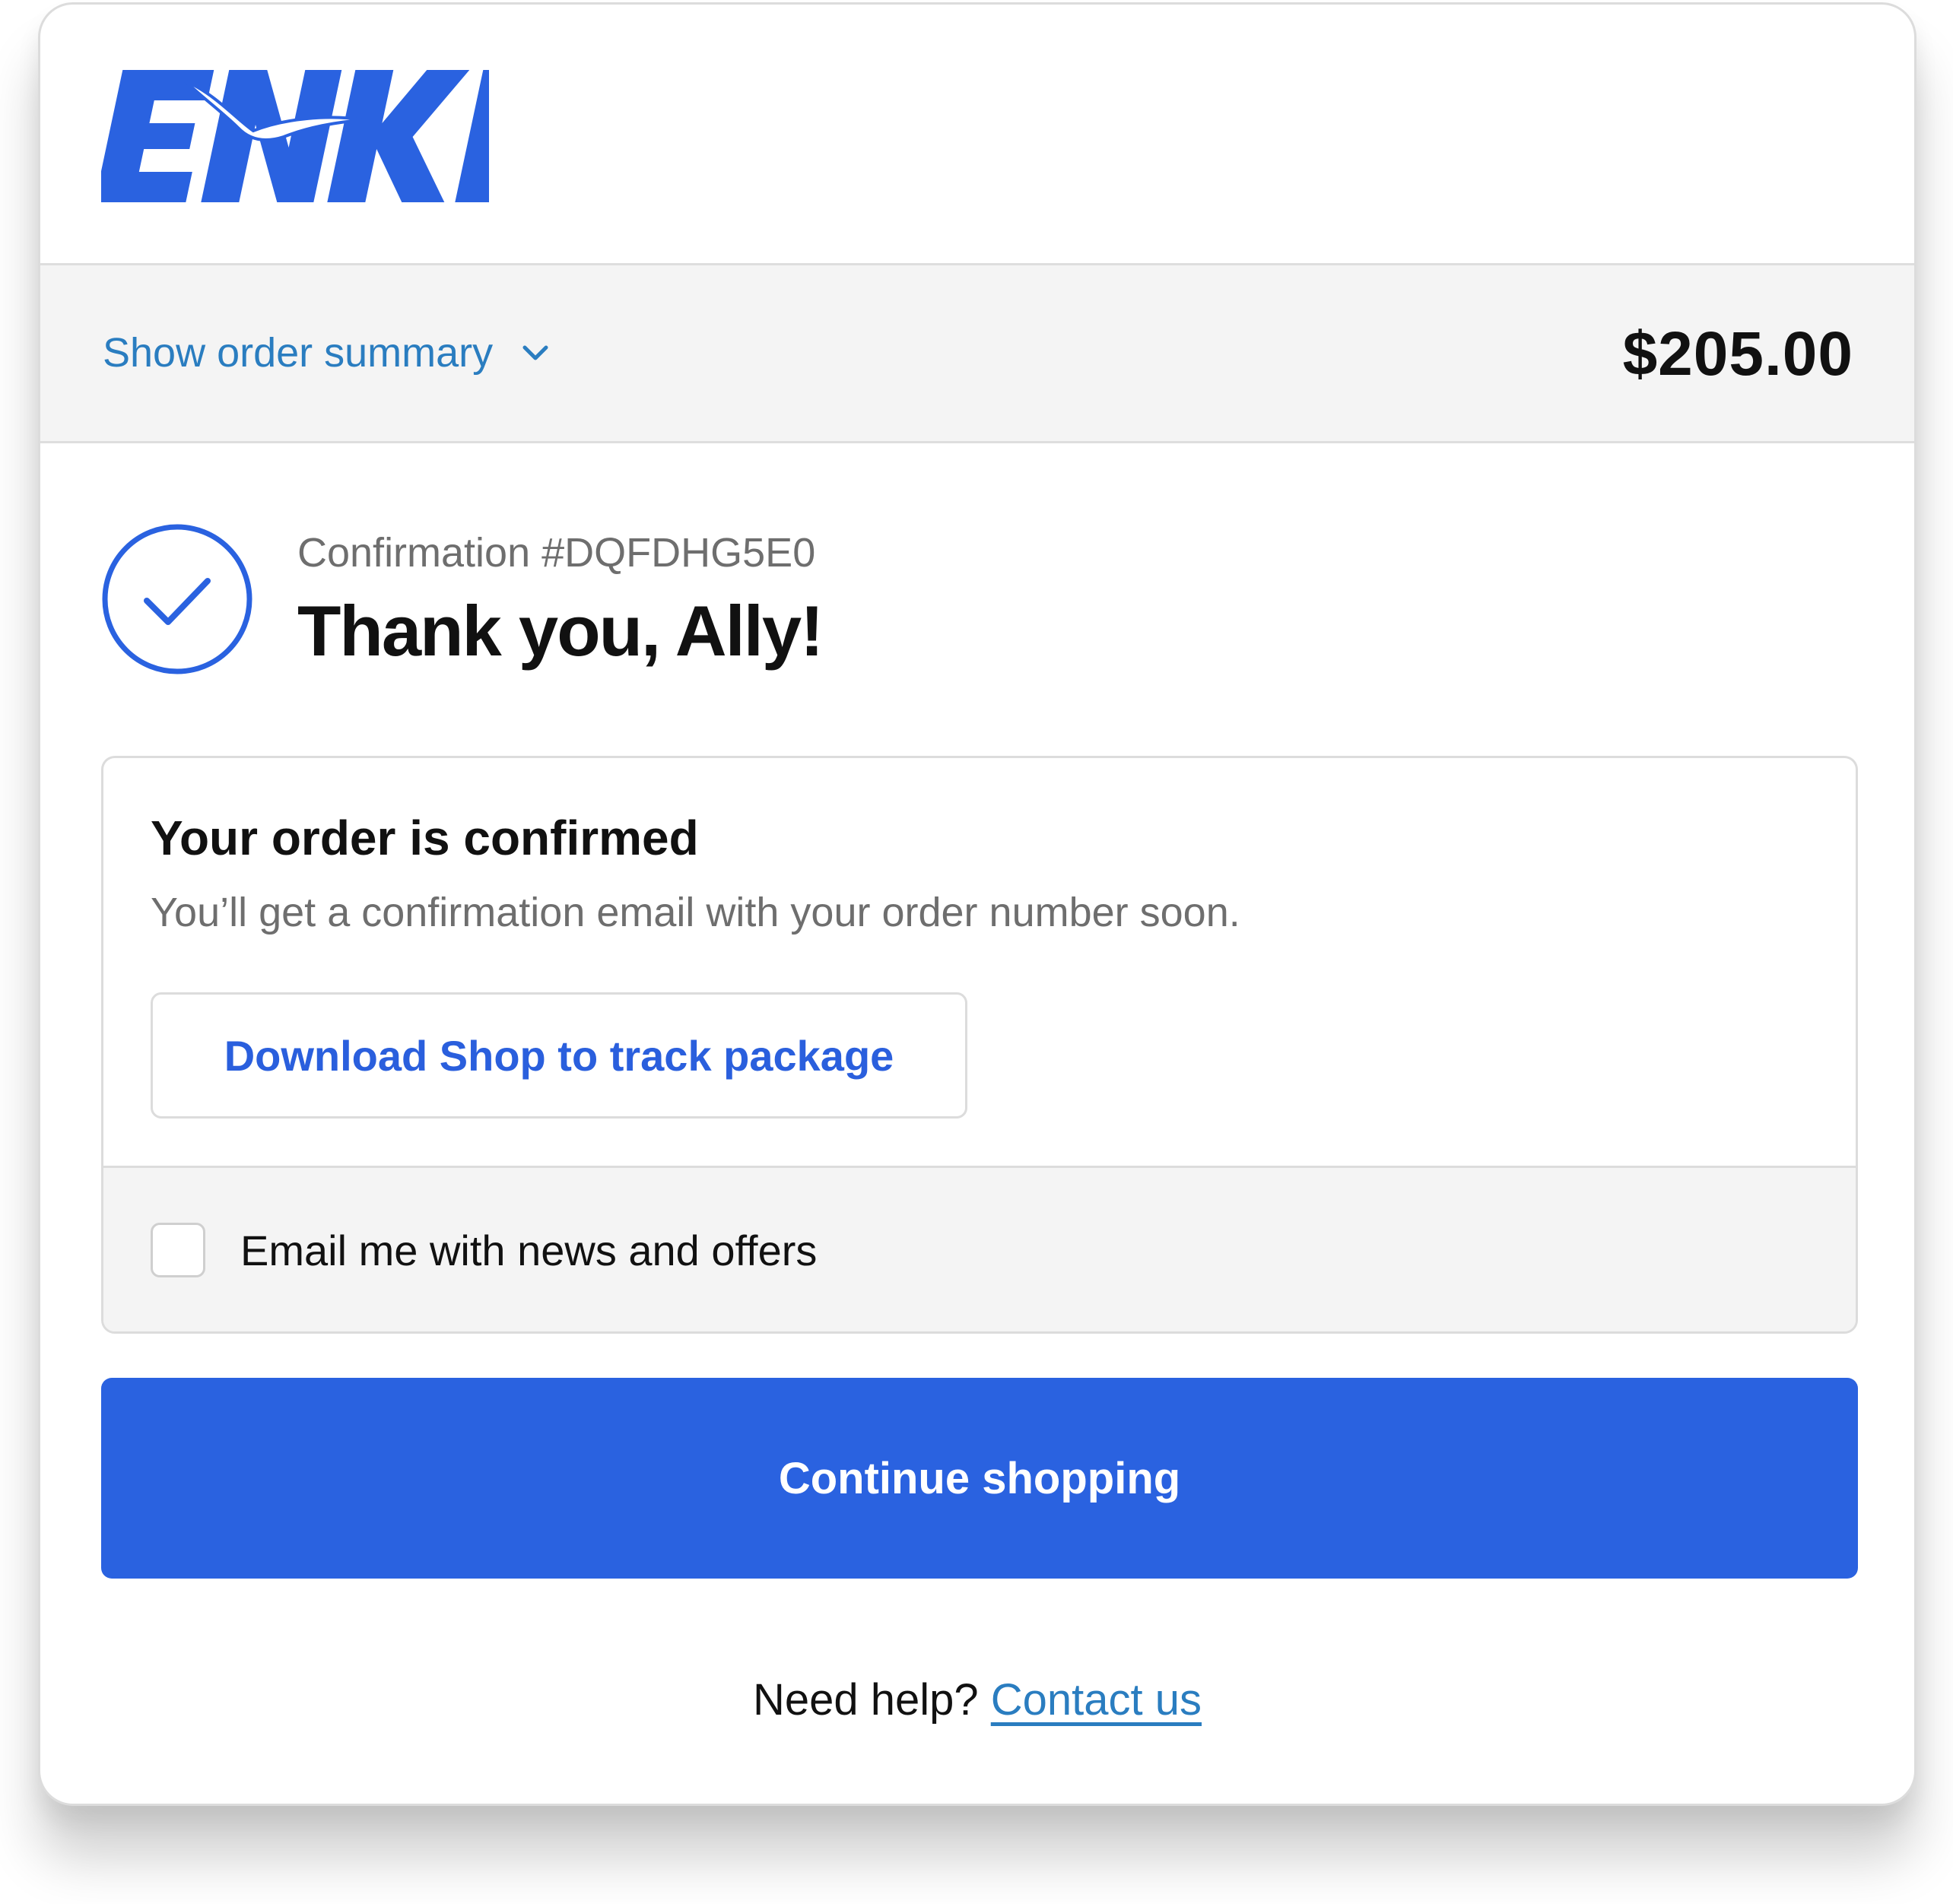 Image resolution: width=1953 pixels, height=1904 pixels. Describe the element at coordinates (977, 354) in the screenshot. I see `order-summary-bar: Show order summary $205.00` at that location.